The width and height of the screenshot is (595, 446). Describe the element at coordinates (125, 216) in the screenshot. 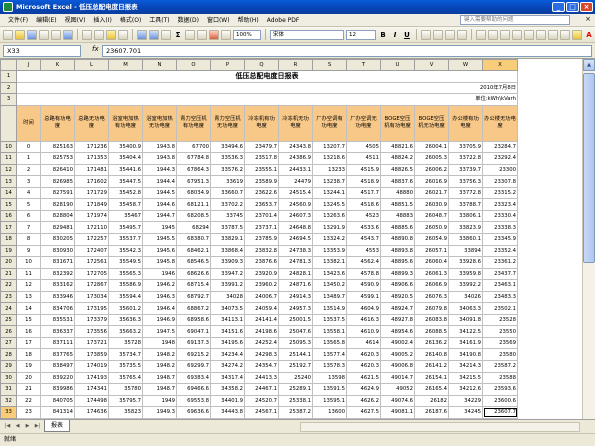

I see `data-cell: 35467` at that location.